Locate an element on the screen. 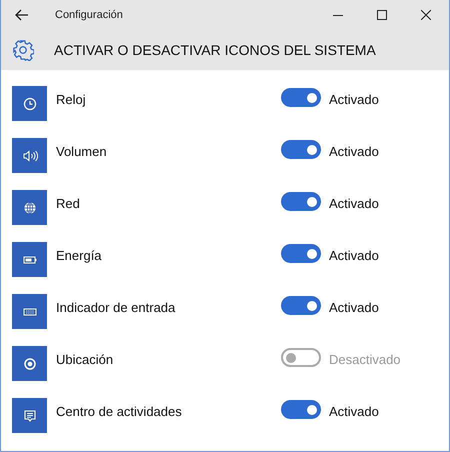 This screenshot has height=452, width=450. globe-icon is located at coordinates (30, 208).